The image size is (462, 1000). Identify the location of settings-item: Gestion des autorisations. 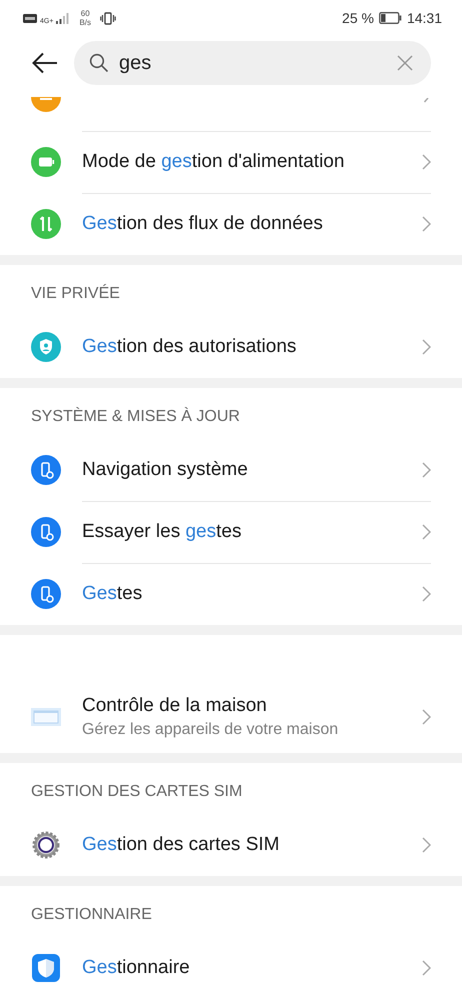
(231, 347).